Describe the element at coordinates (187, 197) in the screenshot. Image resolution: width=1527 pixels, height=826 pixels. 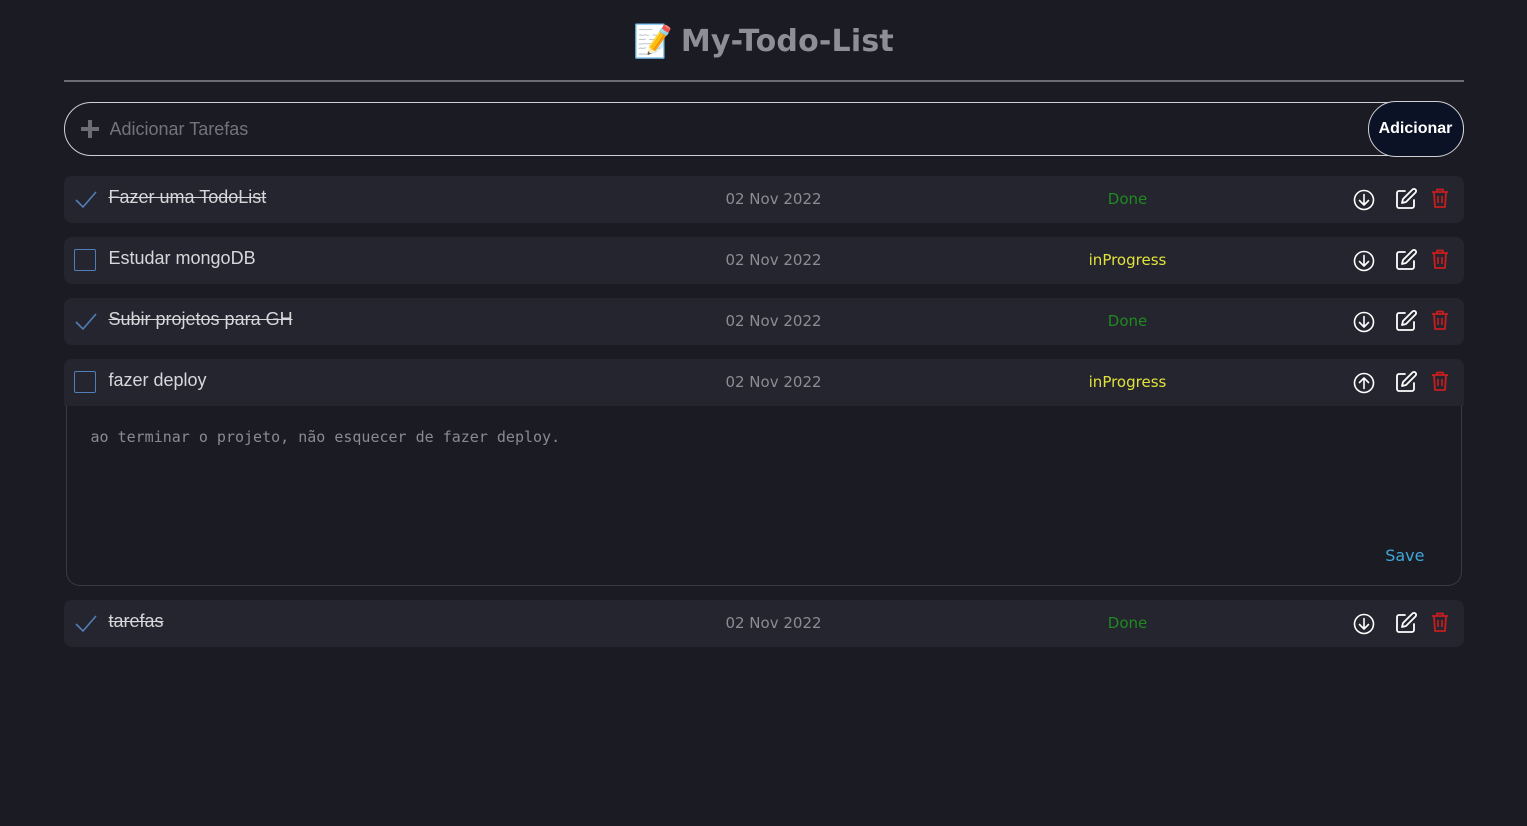
I see `task-title: Fazer uma TodoList` at that location.